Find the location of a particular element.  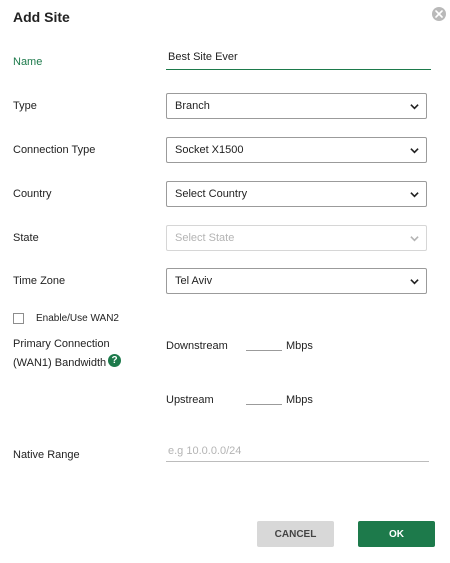

upstream-label: Upstream is located at coordinates (190, 400).